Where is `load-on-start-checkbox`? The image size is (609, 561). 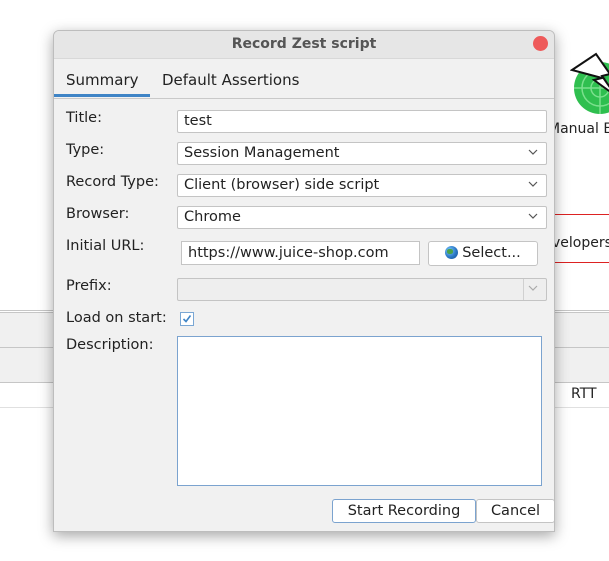 load-on-start-checkbox is located at coordinates (187, 319).